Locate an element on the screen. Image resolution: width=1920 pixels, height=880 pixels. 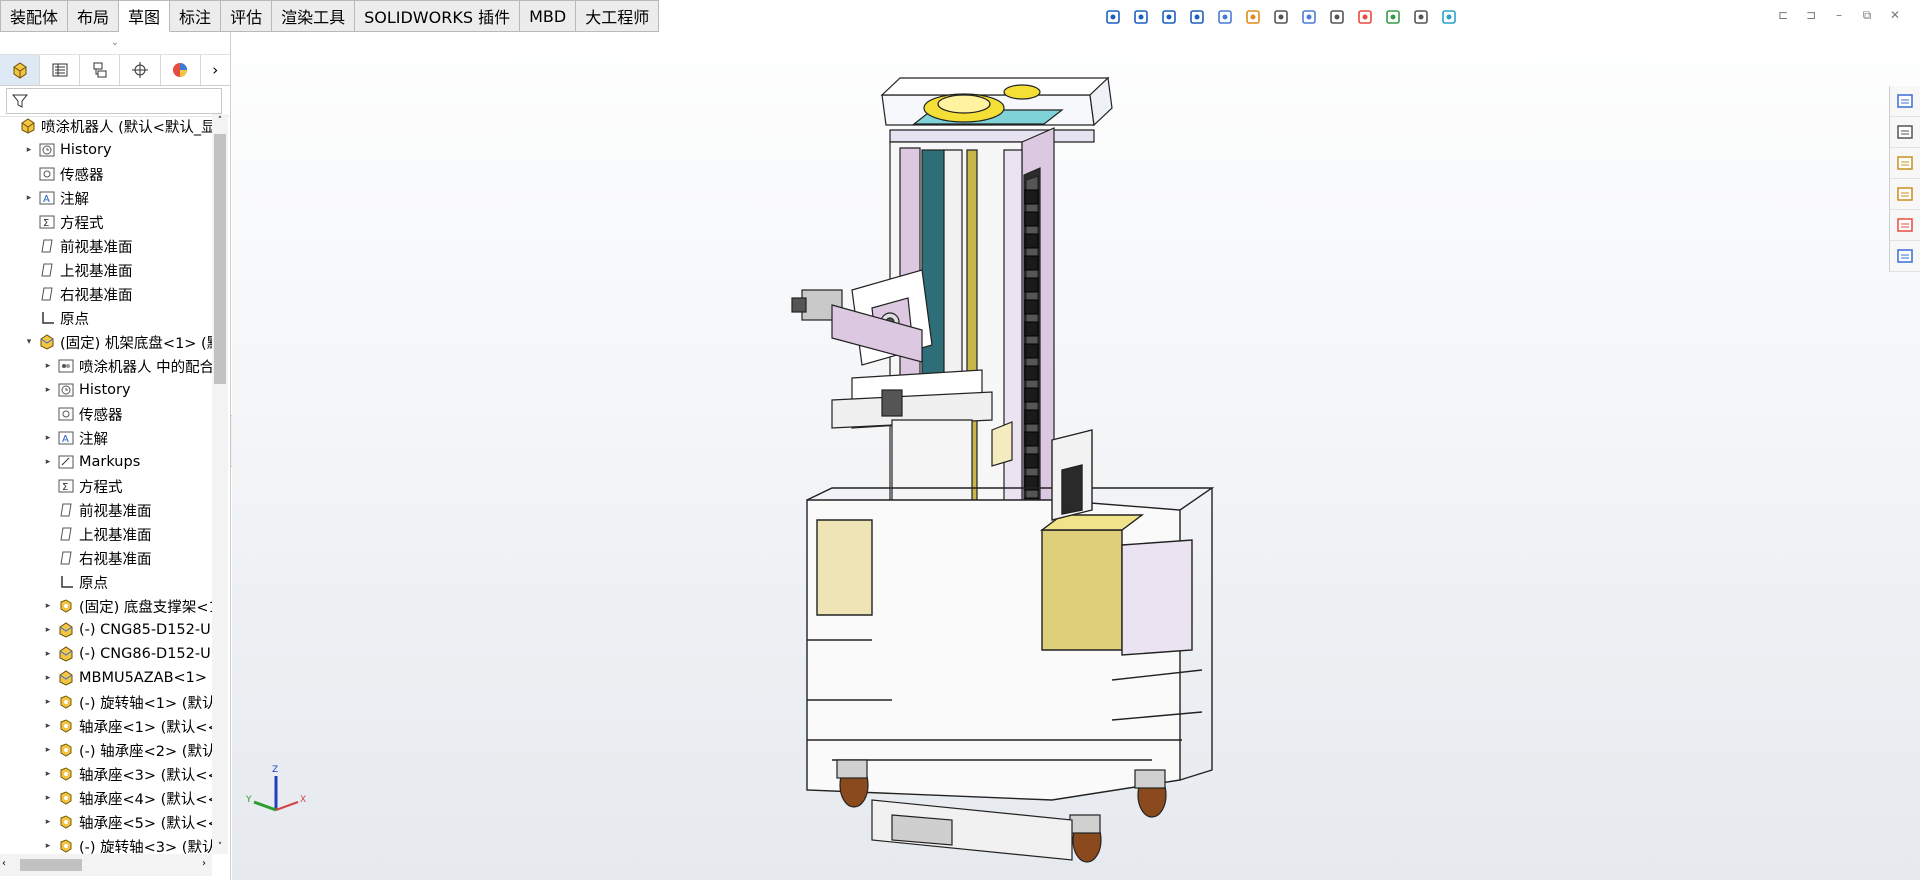
panel-more-button: › is located at coordinates (215, 70).